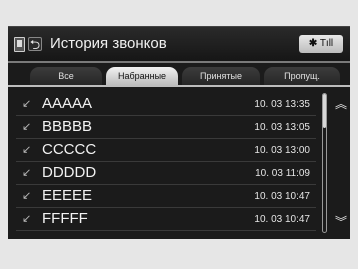  I want to click on status-indicator: ✱ Tıll, so click(321, 44).